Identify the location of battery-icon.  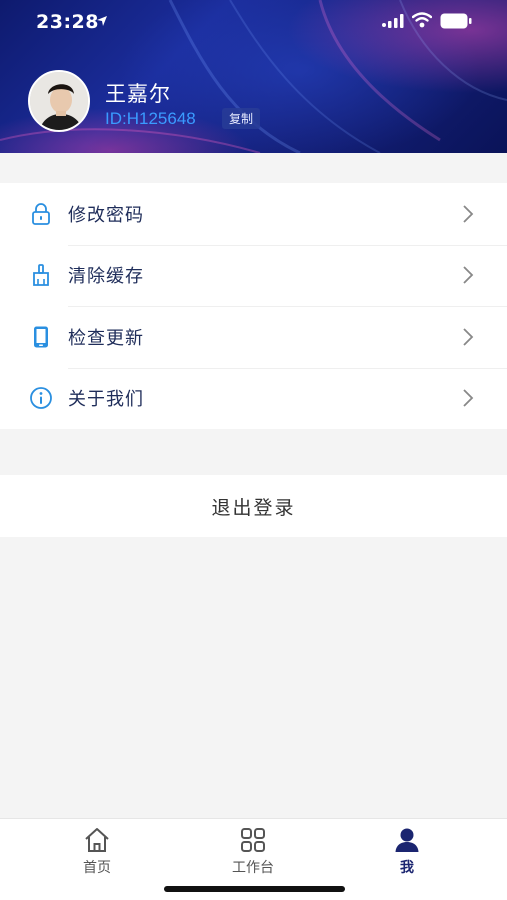
(456, 21).